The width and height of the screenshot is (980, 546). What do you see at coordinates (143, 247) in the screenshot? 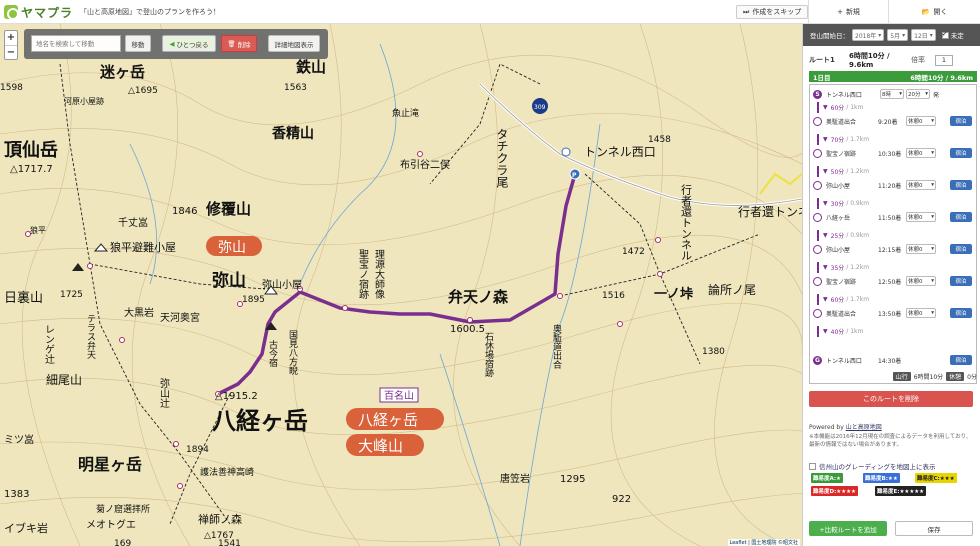
I see `map-place-label: 狼平避難小屋` at bounding box center [143, 247].